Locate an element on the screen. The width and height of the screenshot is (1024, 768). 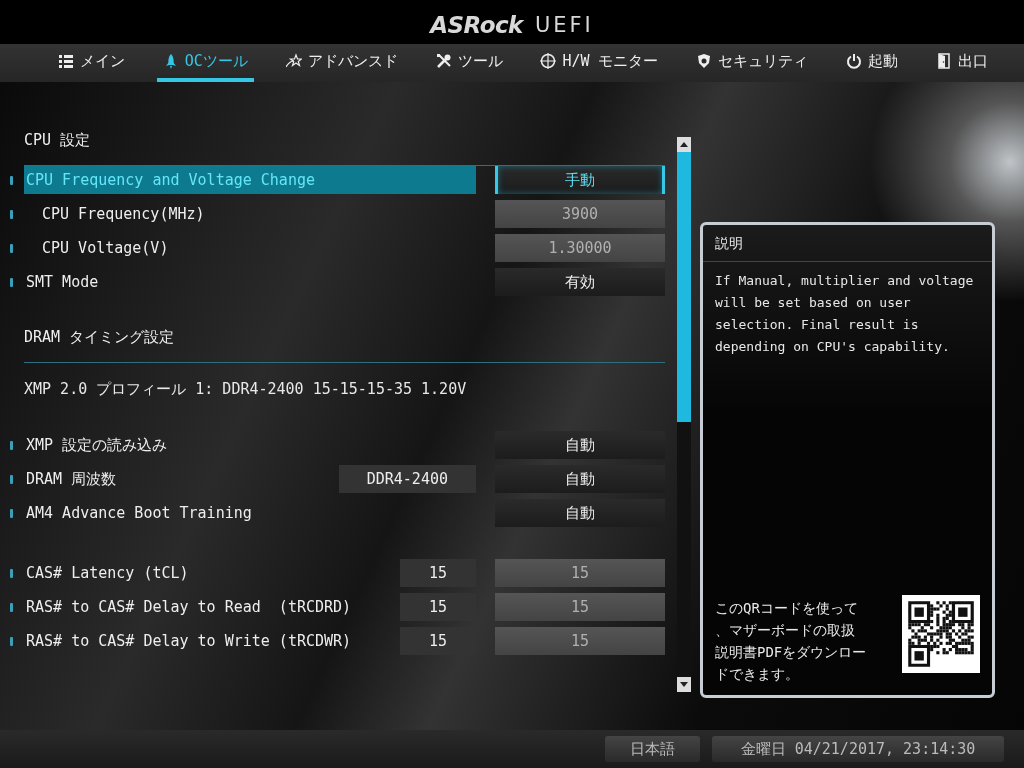
setting-value-button: 有効 is located at coordinates (580, 282).